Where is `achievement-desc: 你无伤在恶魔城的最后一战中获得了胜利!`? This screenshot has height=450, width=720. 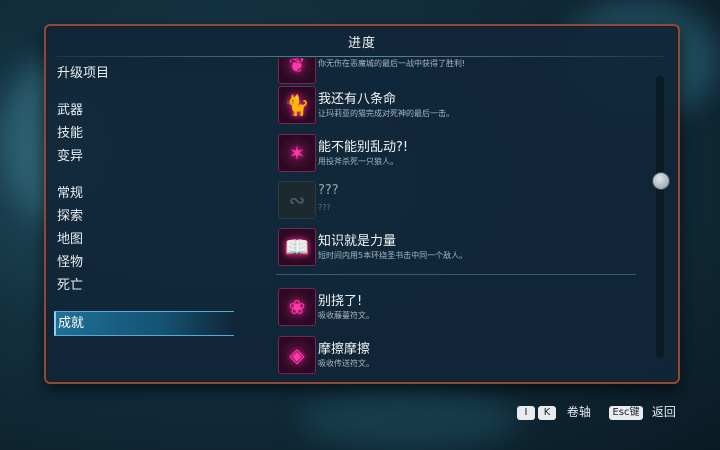 achievement-desc: 你无伤在恶魔城的最后一战中获得了胜利! is located at coordinates (392, 63).